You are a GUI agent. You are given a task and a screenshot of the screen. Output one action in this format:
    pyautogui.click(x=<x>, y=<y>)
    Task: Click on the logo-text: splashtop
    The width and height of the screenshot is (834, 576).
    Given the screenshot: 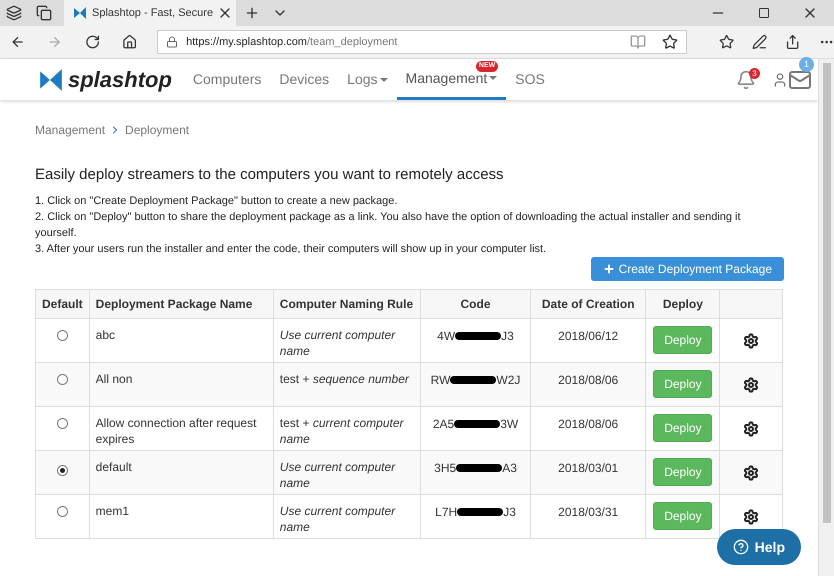 What is the action you would take?
    pyautogui.click(x=120, y=80)
    